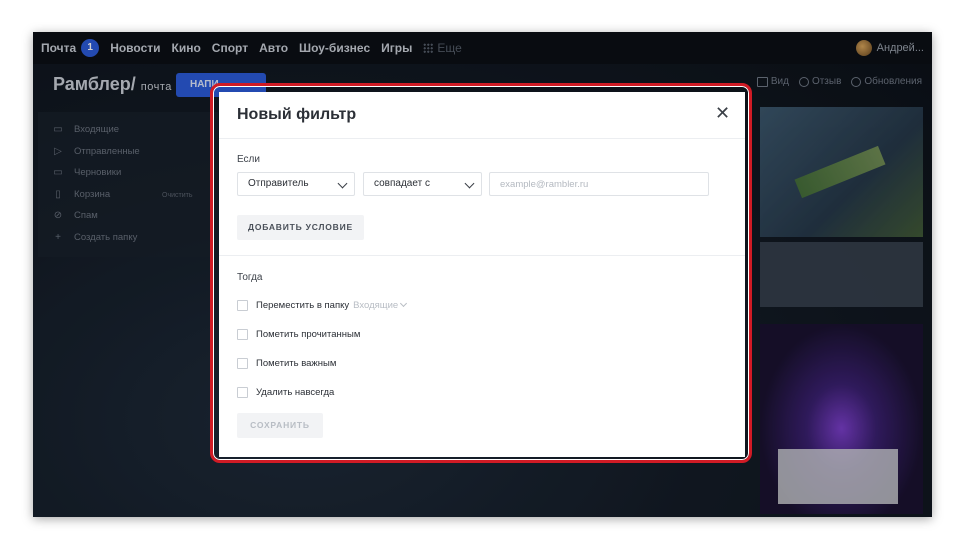 Image resolution: width=964 pixels, height=549 pixels. Describe the element at coordinates (295, 392) in the screenshot. I see `action-label: Удалить навсегда` at that location.